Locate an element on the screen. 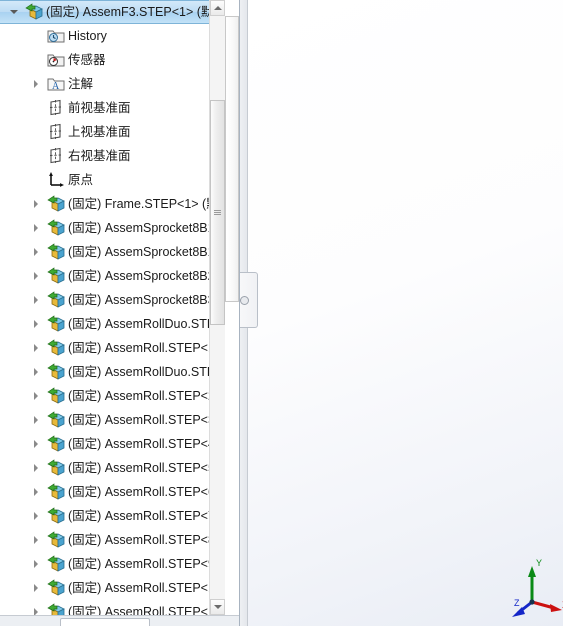  tree-row-root: (固定) AssemF3.STEP<1> (默认 is located at coordinates (112, 12).